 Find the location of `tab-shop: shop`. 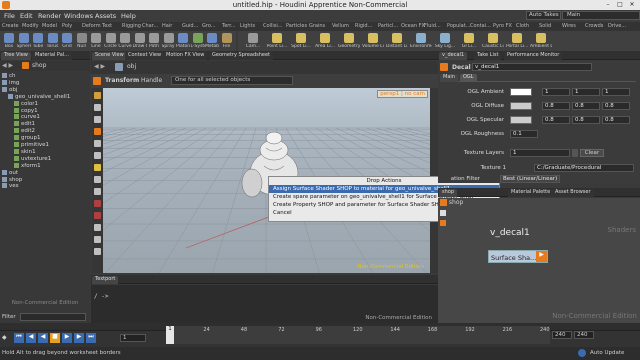

tab-shop: shop is located at coordinates (448, 193).